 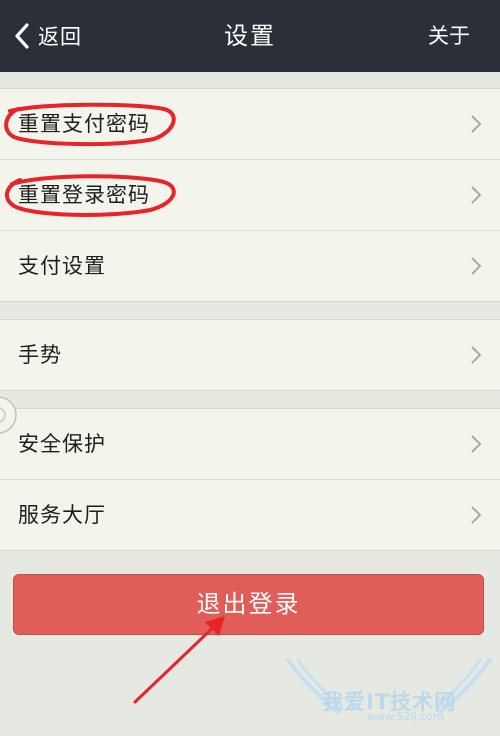 I want to click on back-button: 返回, so click(x=48, y=36).